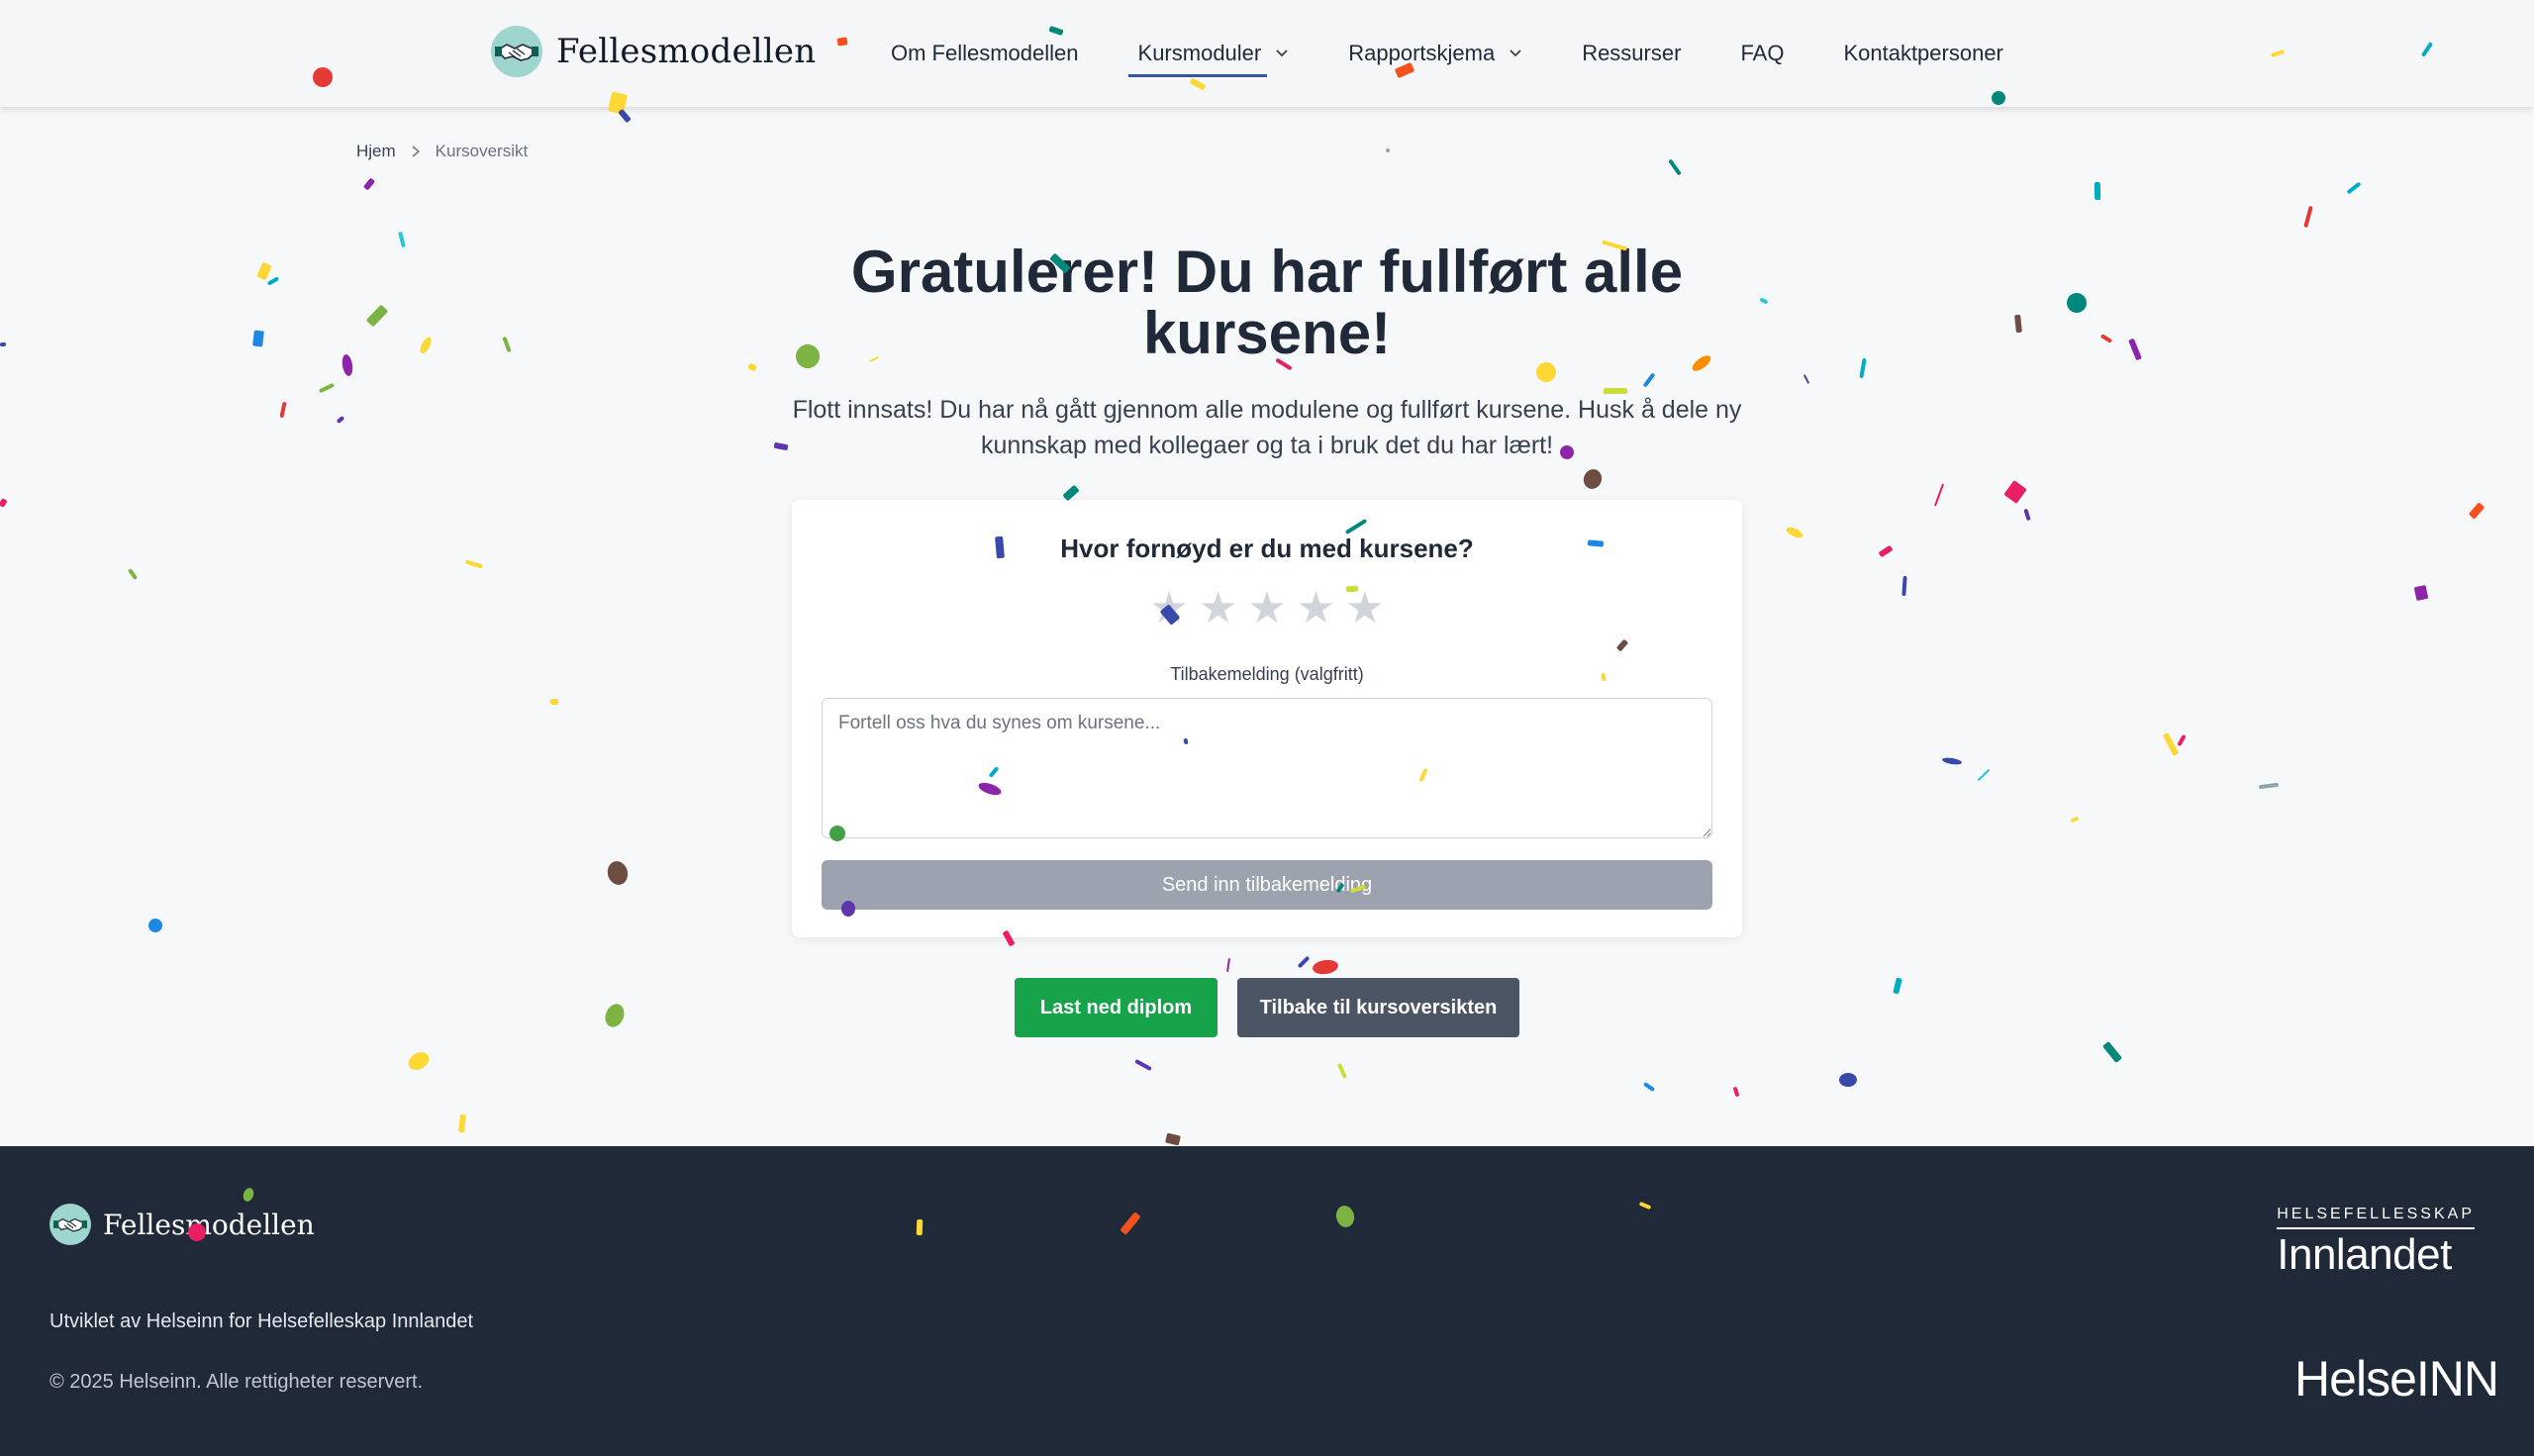 Image resolution: width=2534 pixels, height=1456 pixels. I want to click on chevron-right-icon, so click(416, 151).